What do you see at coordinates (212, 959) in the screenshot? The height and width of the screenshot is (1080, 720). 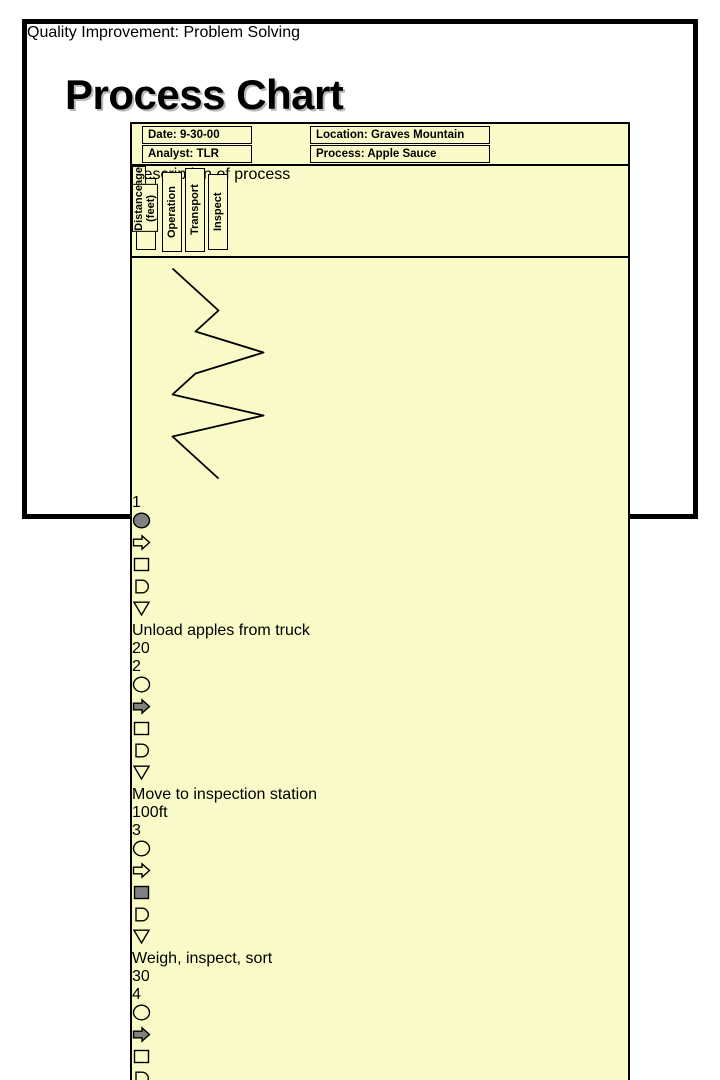 I see `row-description: Weigh, inspect, sort` at bounding box center [212, 959].